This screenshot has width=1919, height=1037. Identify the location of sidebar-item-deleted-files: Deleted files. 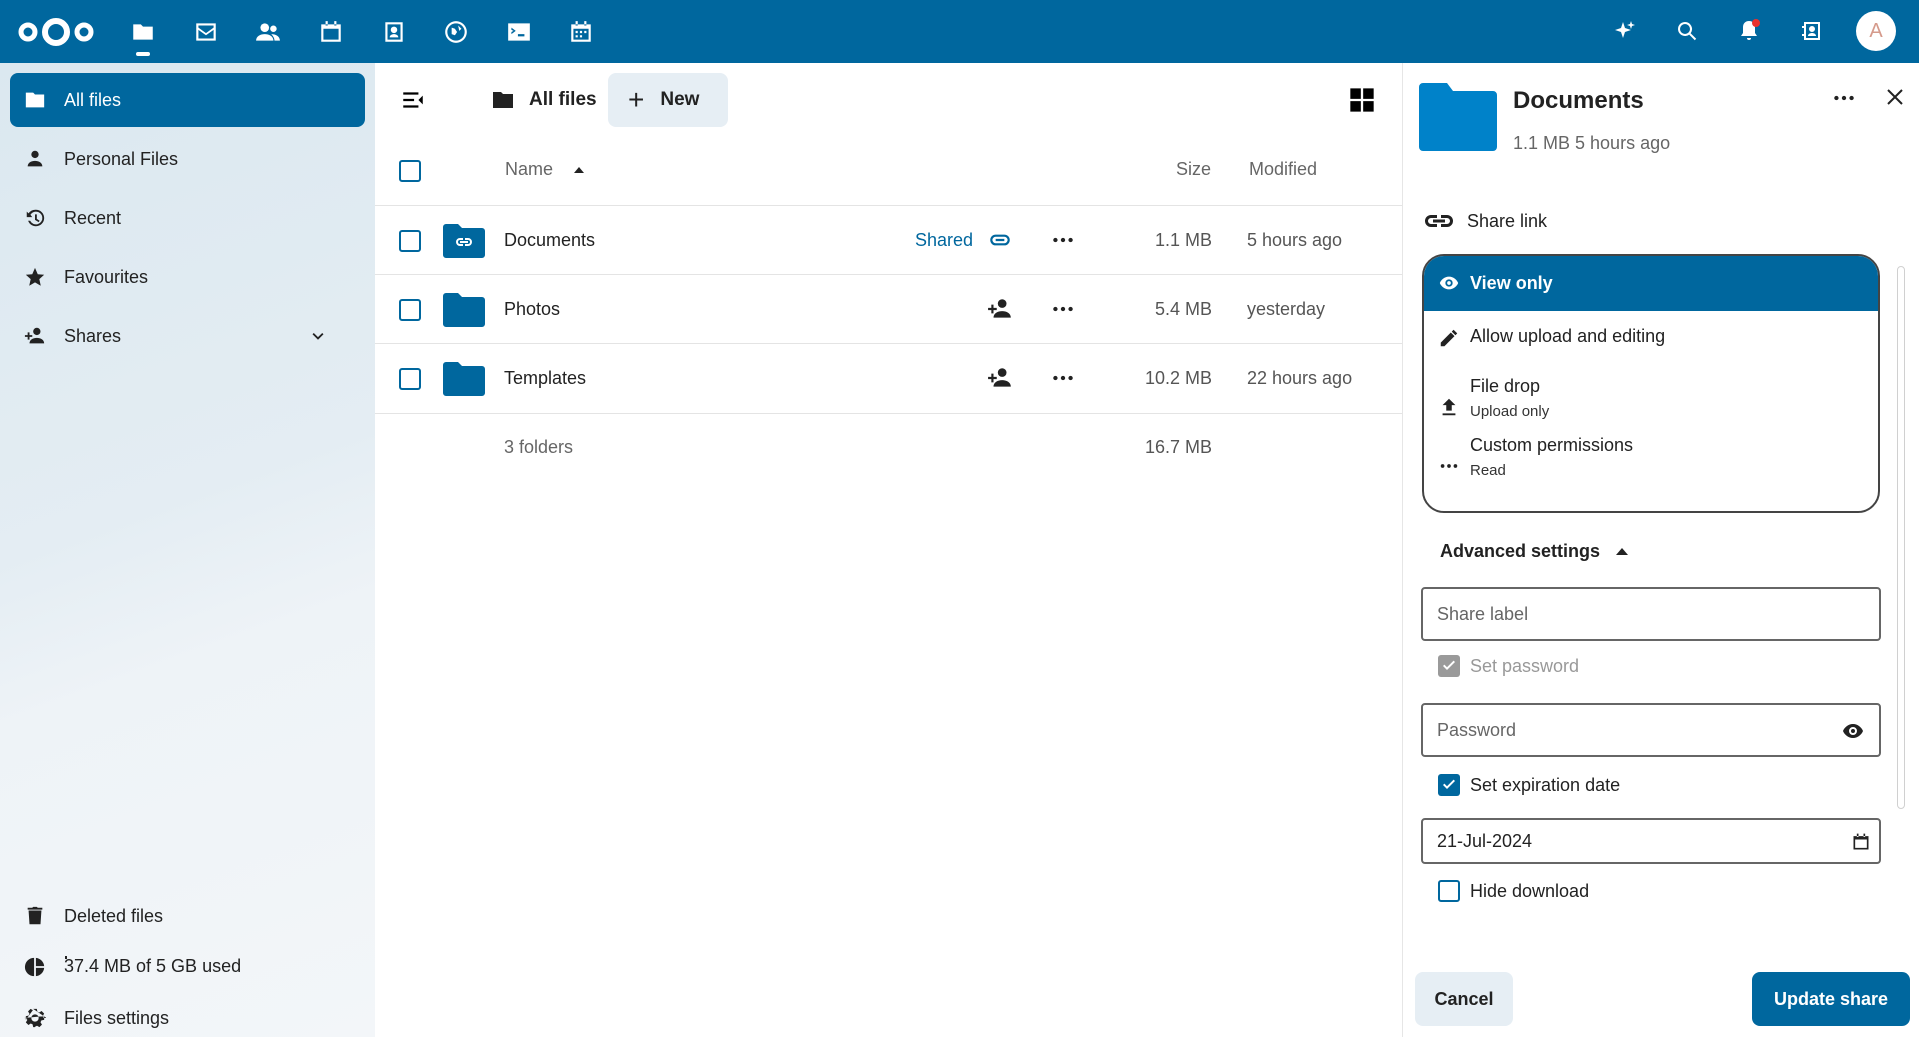
(187, 916).